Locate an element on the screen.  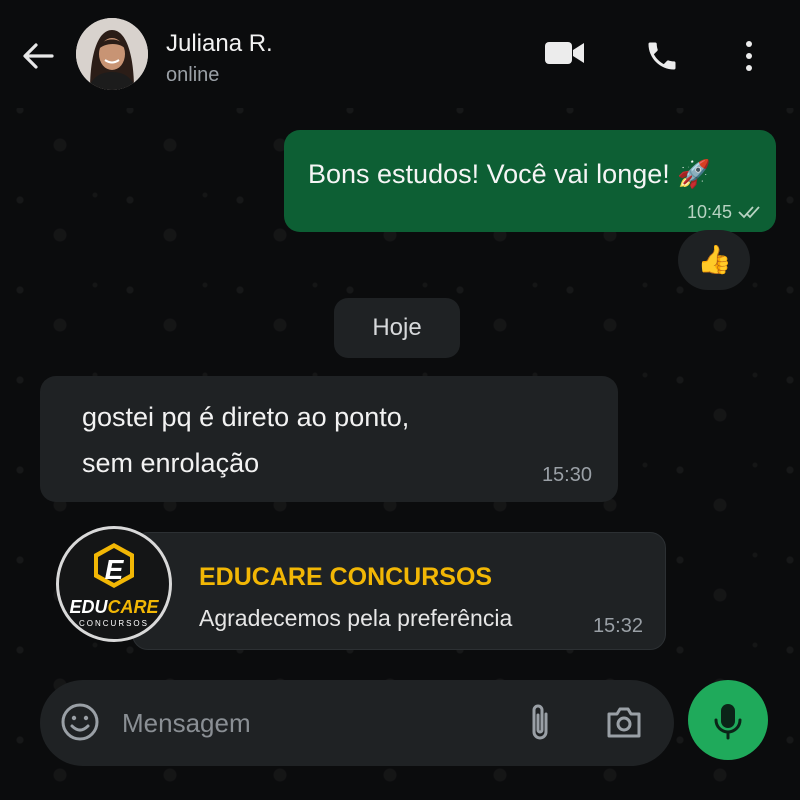
logo-emblem: E EDUCARE CONCURSOS is located at coordinates (114, 585).